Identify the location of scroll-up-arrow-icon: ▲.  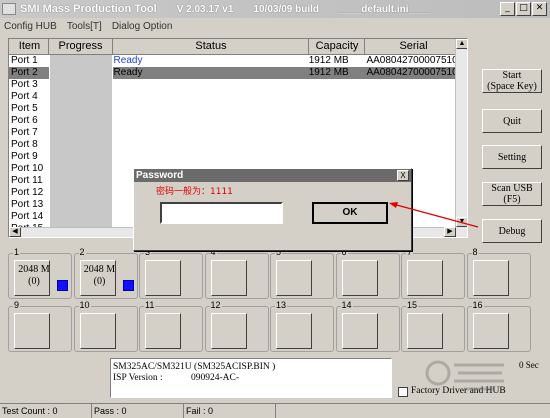
(461, 44).